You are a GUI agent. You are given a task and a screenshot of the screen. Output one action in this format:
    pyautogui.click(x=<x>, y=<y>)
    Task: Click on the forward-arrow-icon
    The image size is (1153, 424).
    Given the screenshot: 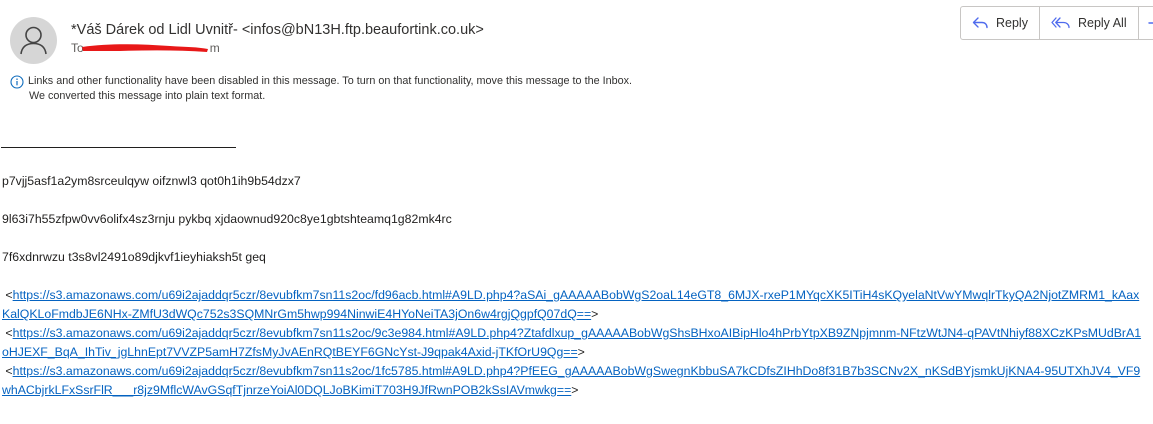 What is the action you would take?
    pyautogui.click(x=1150, y=23)
    